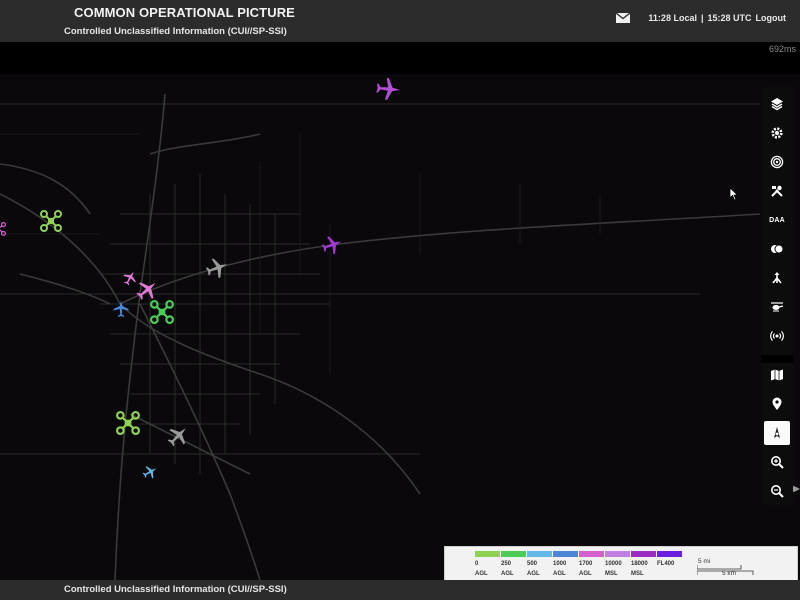 The width and height of the screenshot is (800, 600). I want to click on scale-bar, so click(725, 570).